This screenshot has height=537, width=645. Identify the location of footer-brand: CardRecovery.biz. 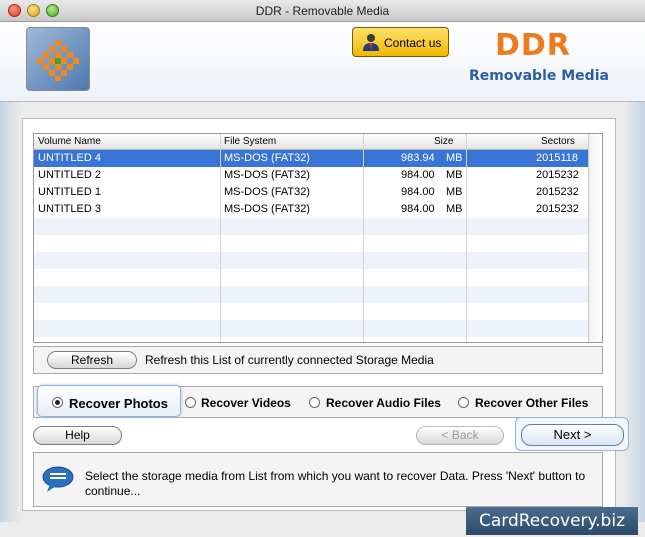
(552, 521).